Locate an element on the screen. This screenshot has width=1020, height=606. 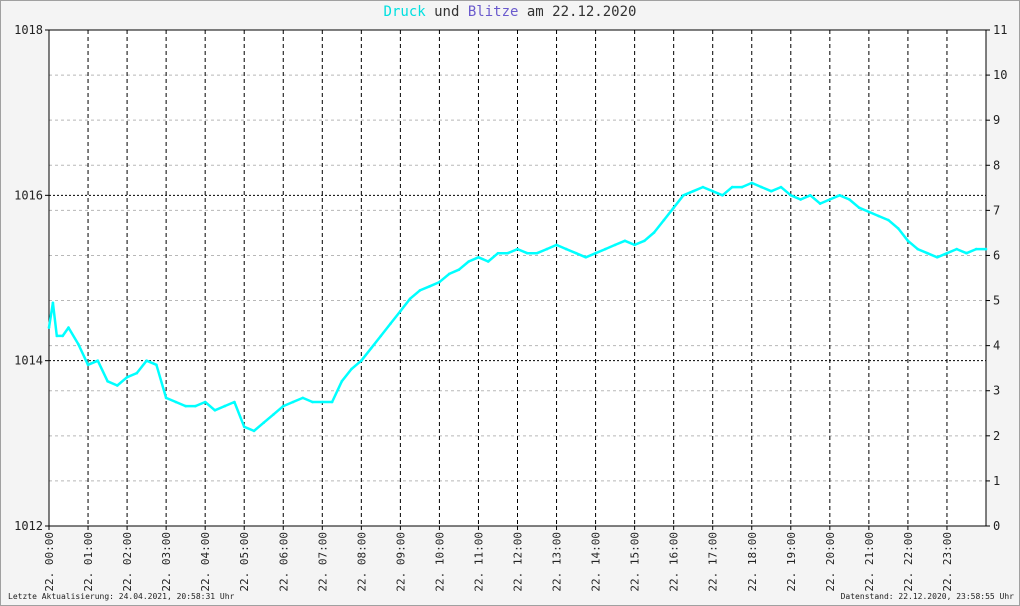
y-left-tick-label: 1014 is located at coordinates (28, 361).